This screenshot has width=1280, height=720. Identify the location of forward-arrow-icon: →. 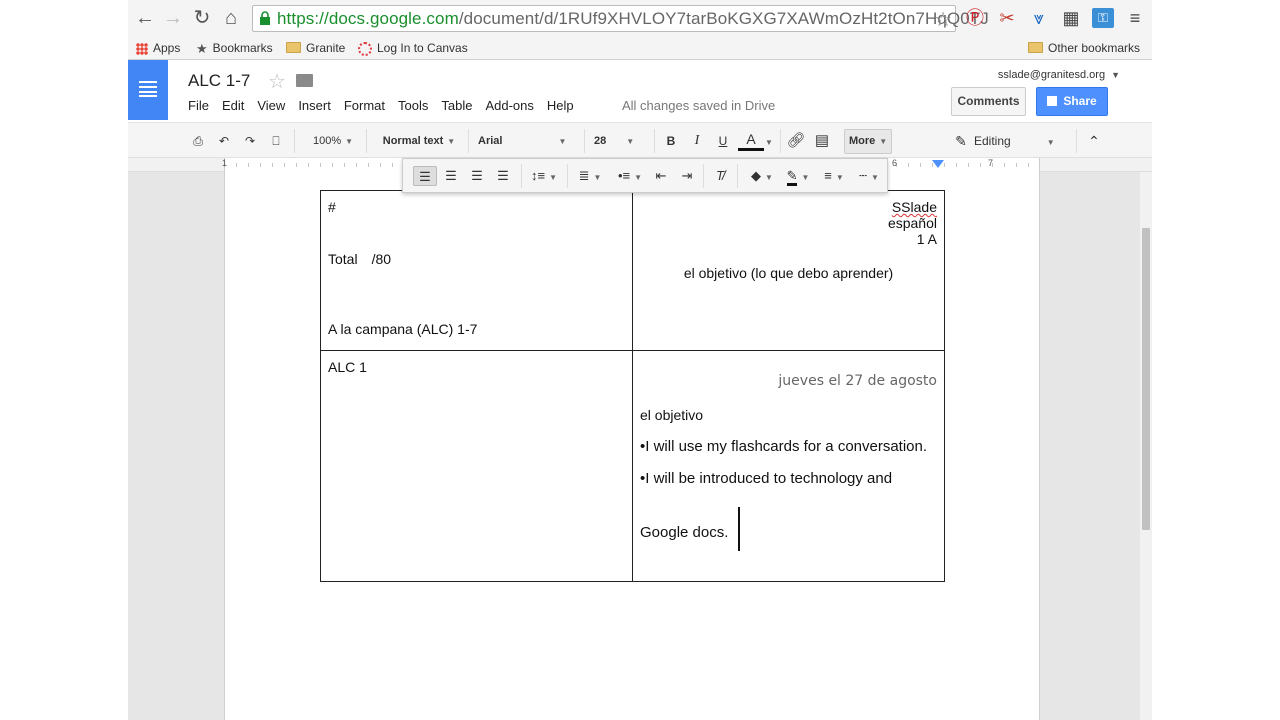
(173, 18).